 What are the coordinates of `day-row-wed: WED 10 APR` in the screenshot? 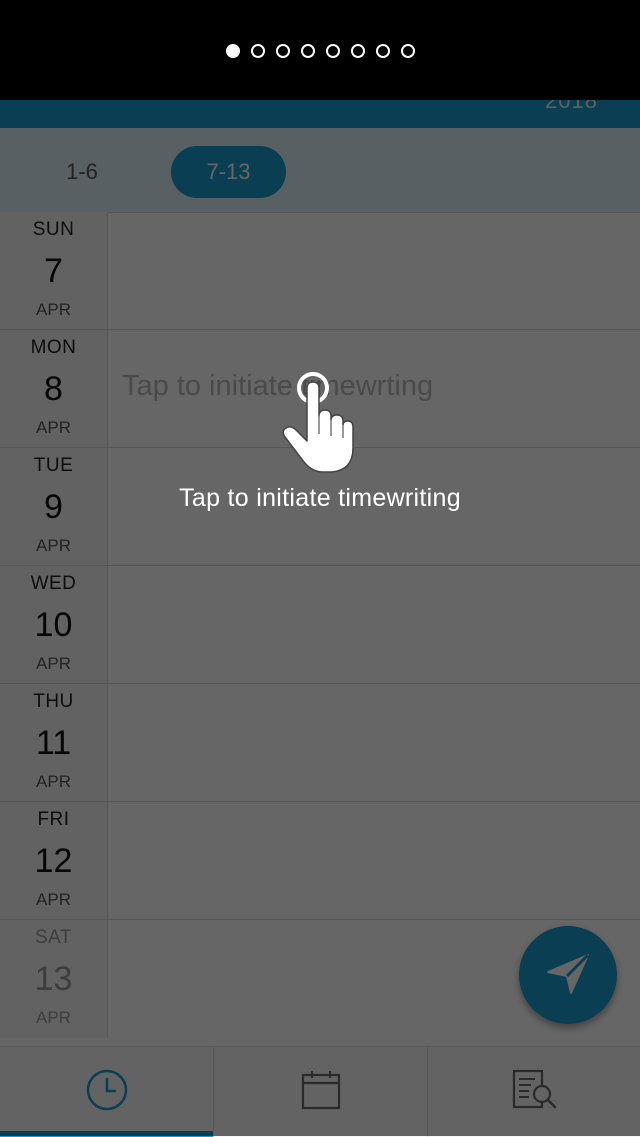 It's located at (320, 625).